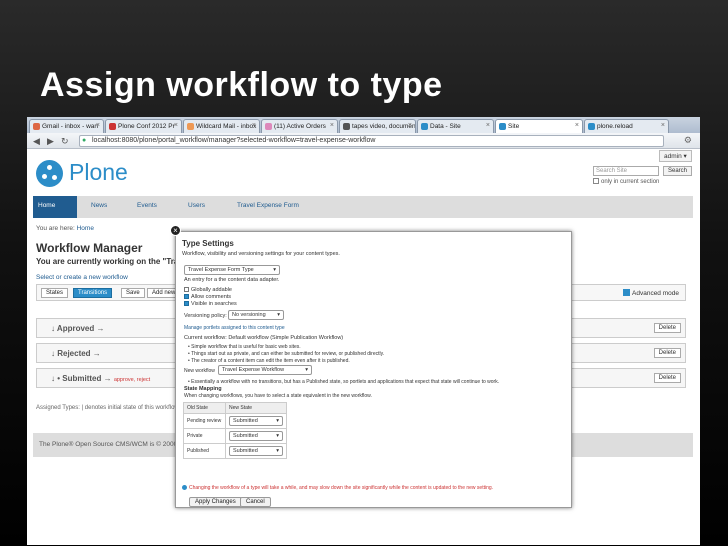  What do you see at coordinates (84, 140) in the screenshot?
I see `page-icon: ●` at bounding box center [84, 140].